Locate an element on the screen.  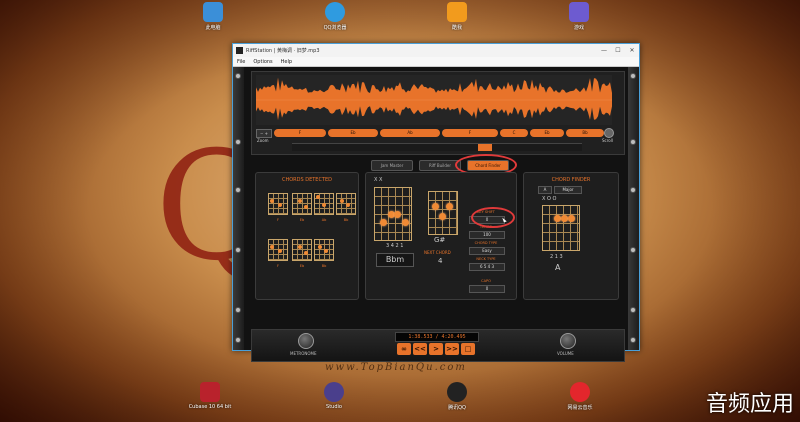
volume-label: VOLUME is located at coordinates (565, 353).